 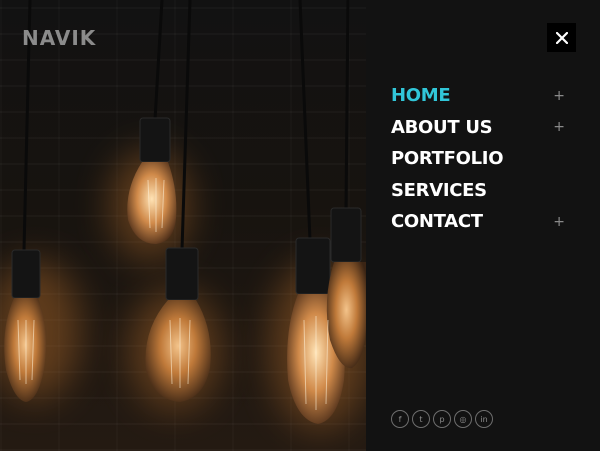 I want to click on close-icon, so click(x=561, y=37).